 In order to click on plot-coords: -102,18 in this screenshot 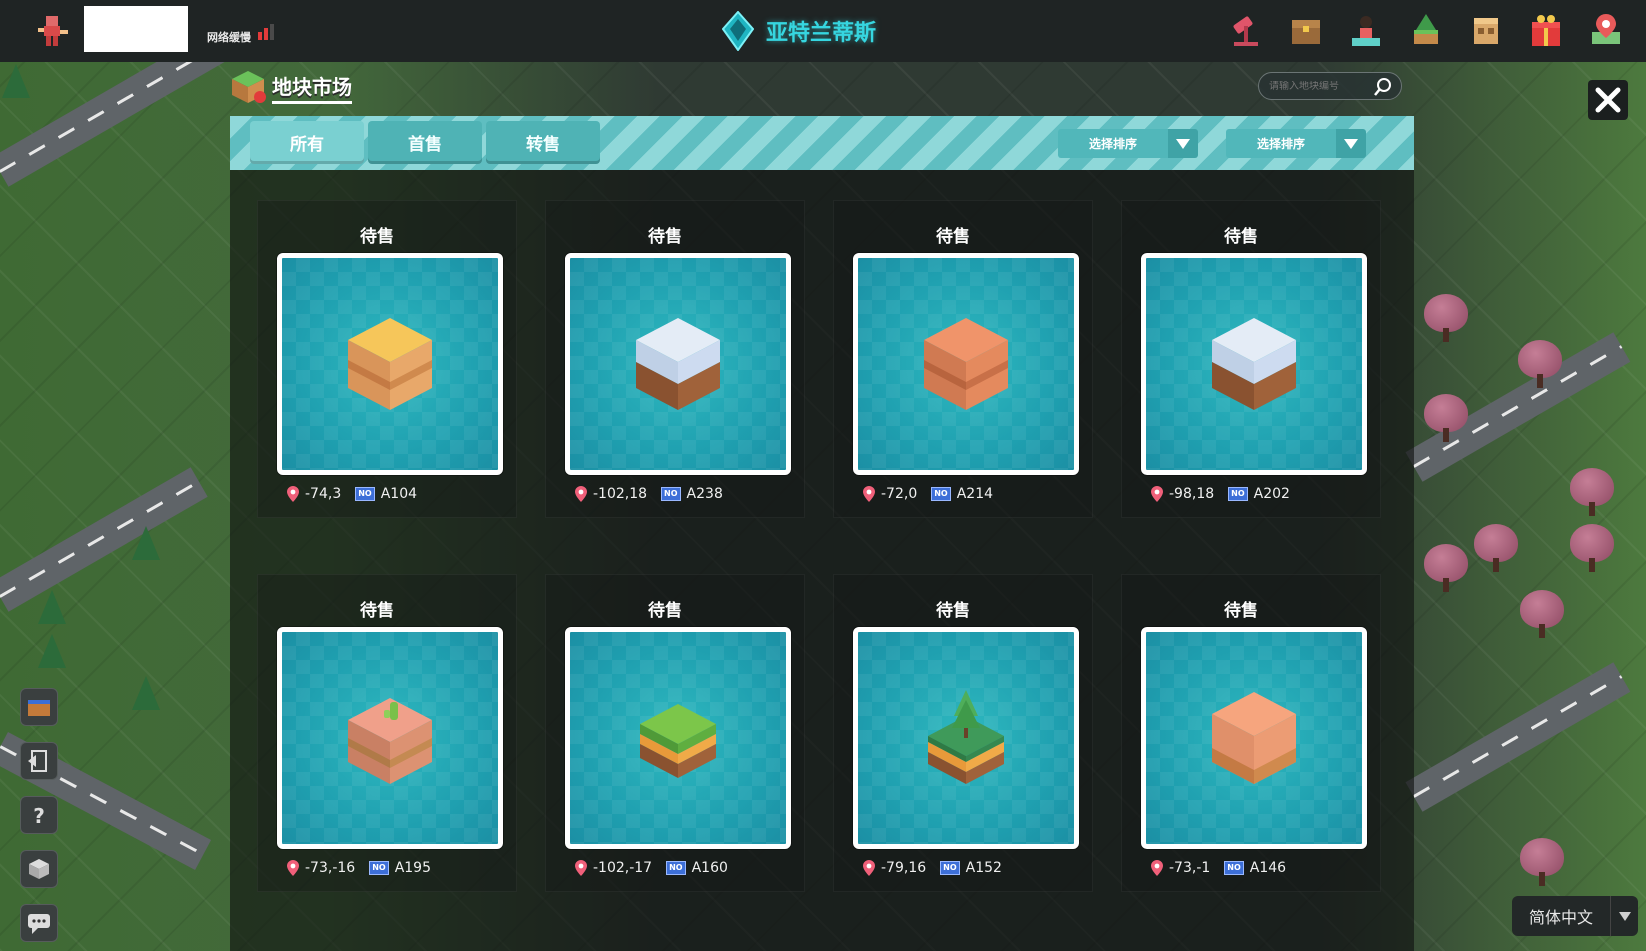, I will do `click(620, 494)`.